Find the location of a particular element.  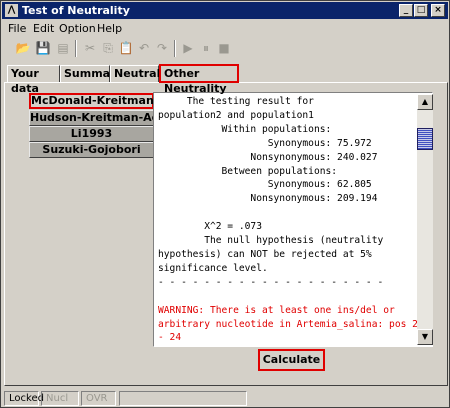

test-mcdonald-kreitman: McDonald-Kreitman is located at coordinates (91, 101).